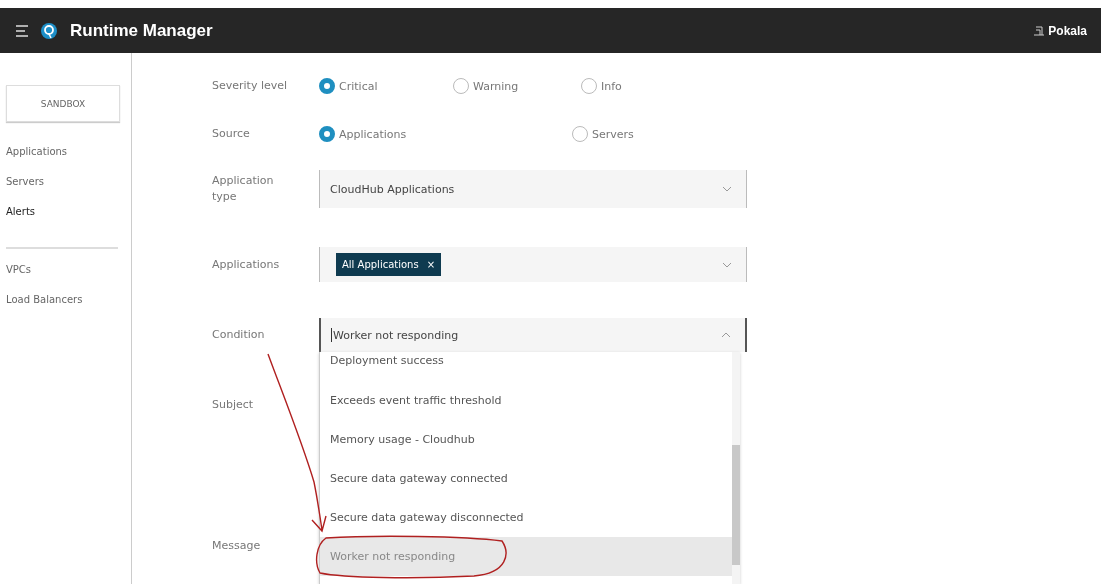 The image size is (1101, 584). Describe the element at coordinates (645, 86) in the screenshot. I see `radio-option: Info` at that location.